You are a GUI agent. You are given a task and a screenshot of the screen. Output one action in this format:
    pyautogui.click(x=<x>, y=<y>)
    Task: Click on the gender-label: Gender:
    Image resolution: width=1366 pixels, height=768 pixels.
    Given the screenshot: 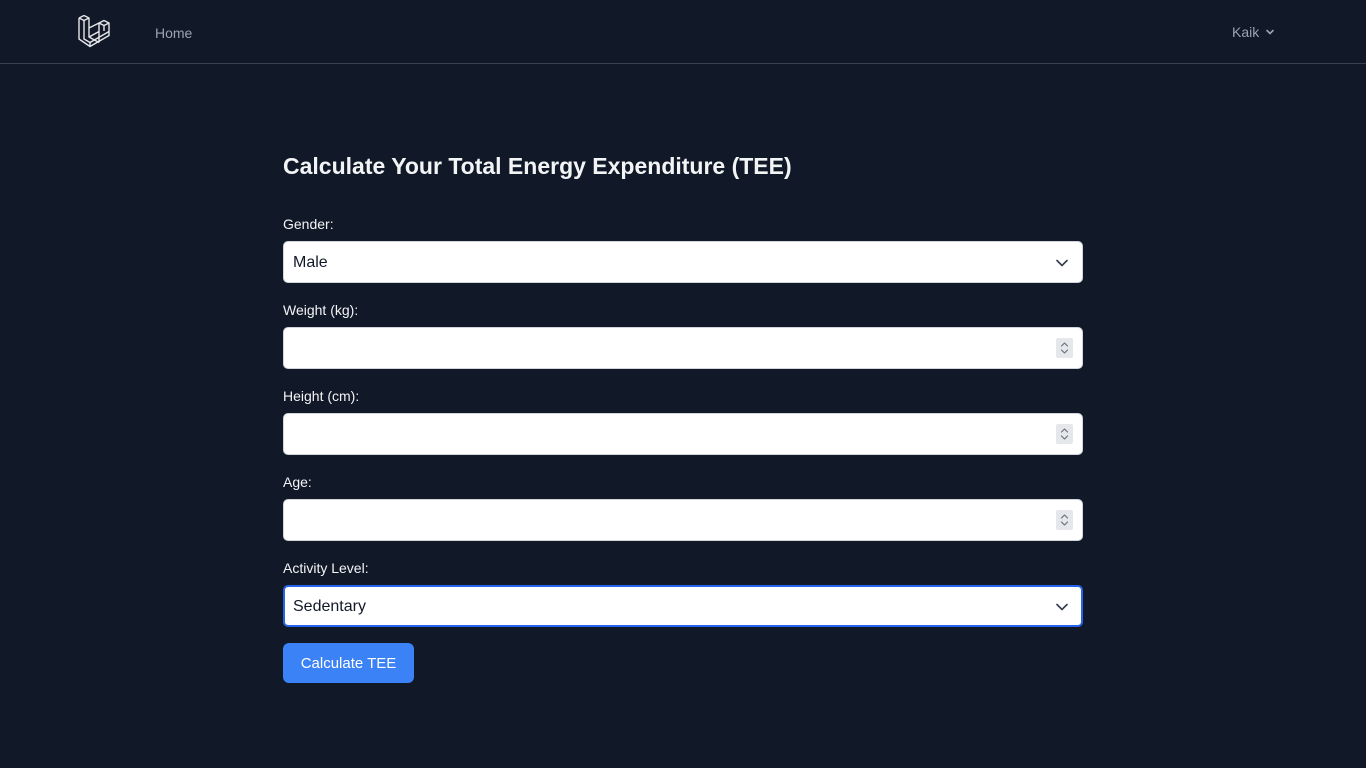 What is the action you would take?
    pyautogui.click(x=308, y=224)
    